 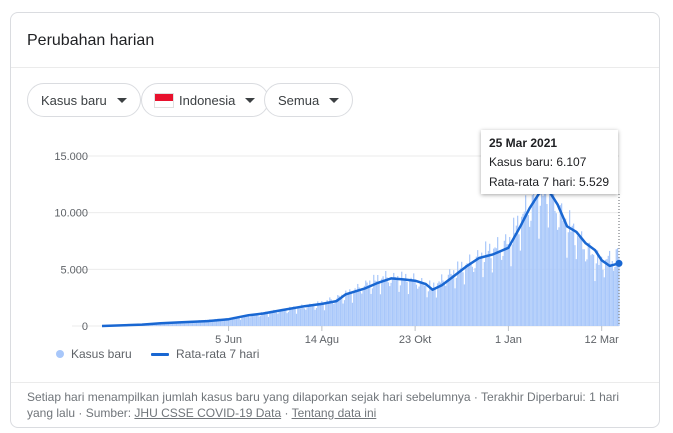 What do you see at coordinates (85, 327) in the screenshot?
I see `y-tick-label: 0` at bounding box center [85, 327].